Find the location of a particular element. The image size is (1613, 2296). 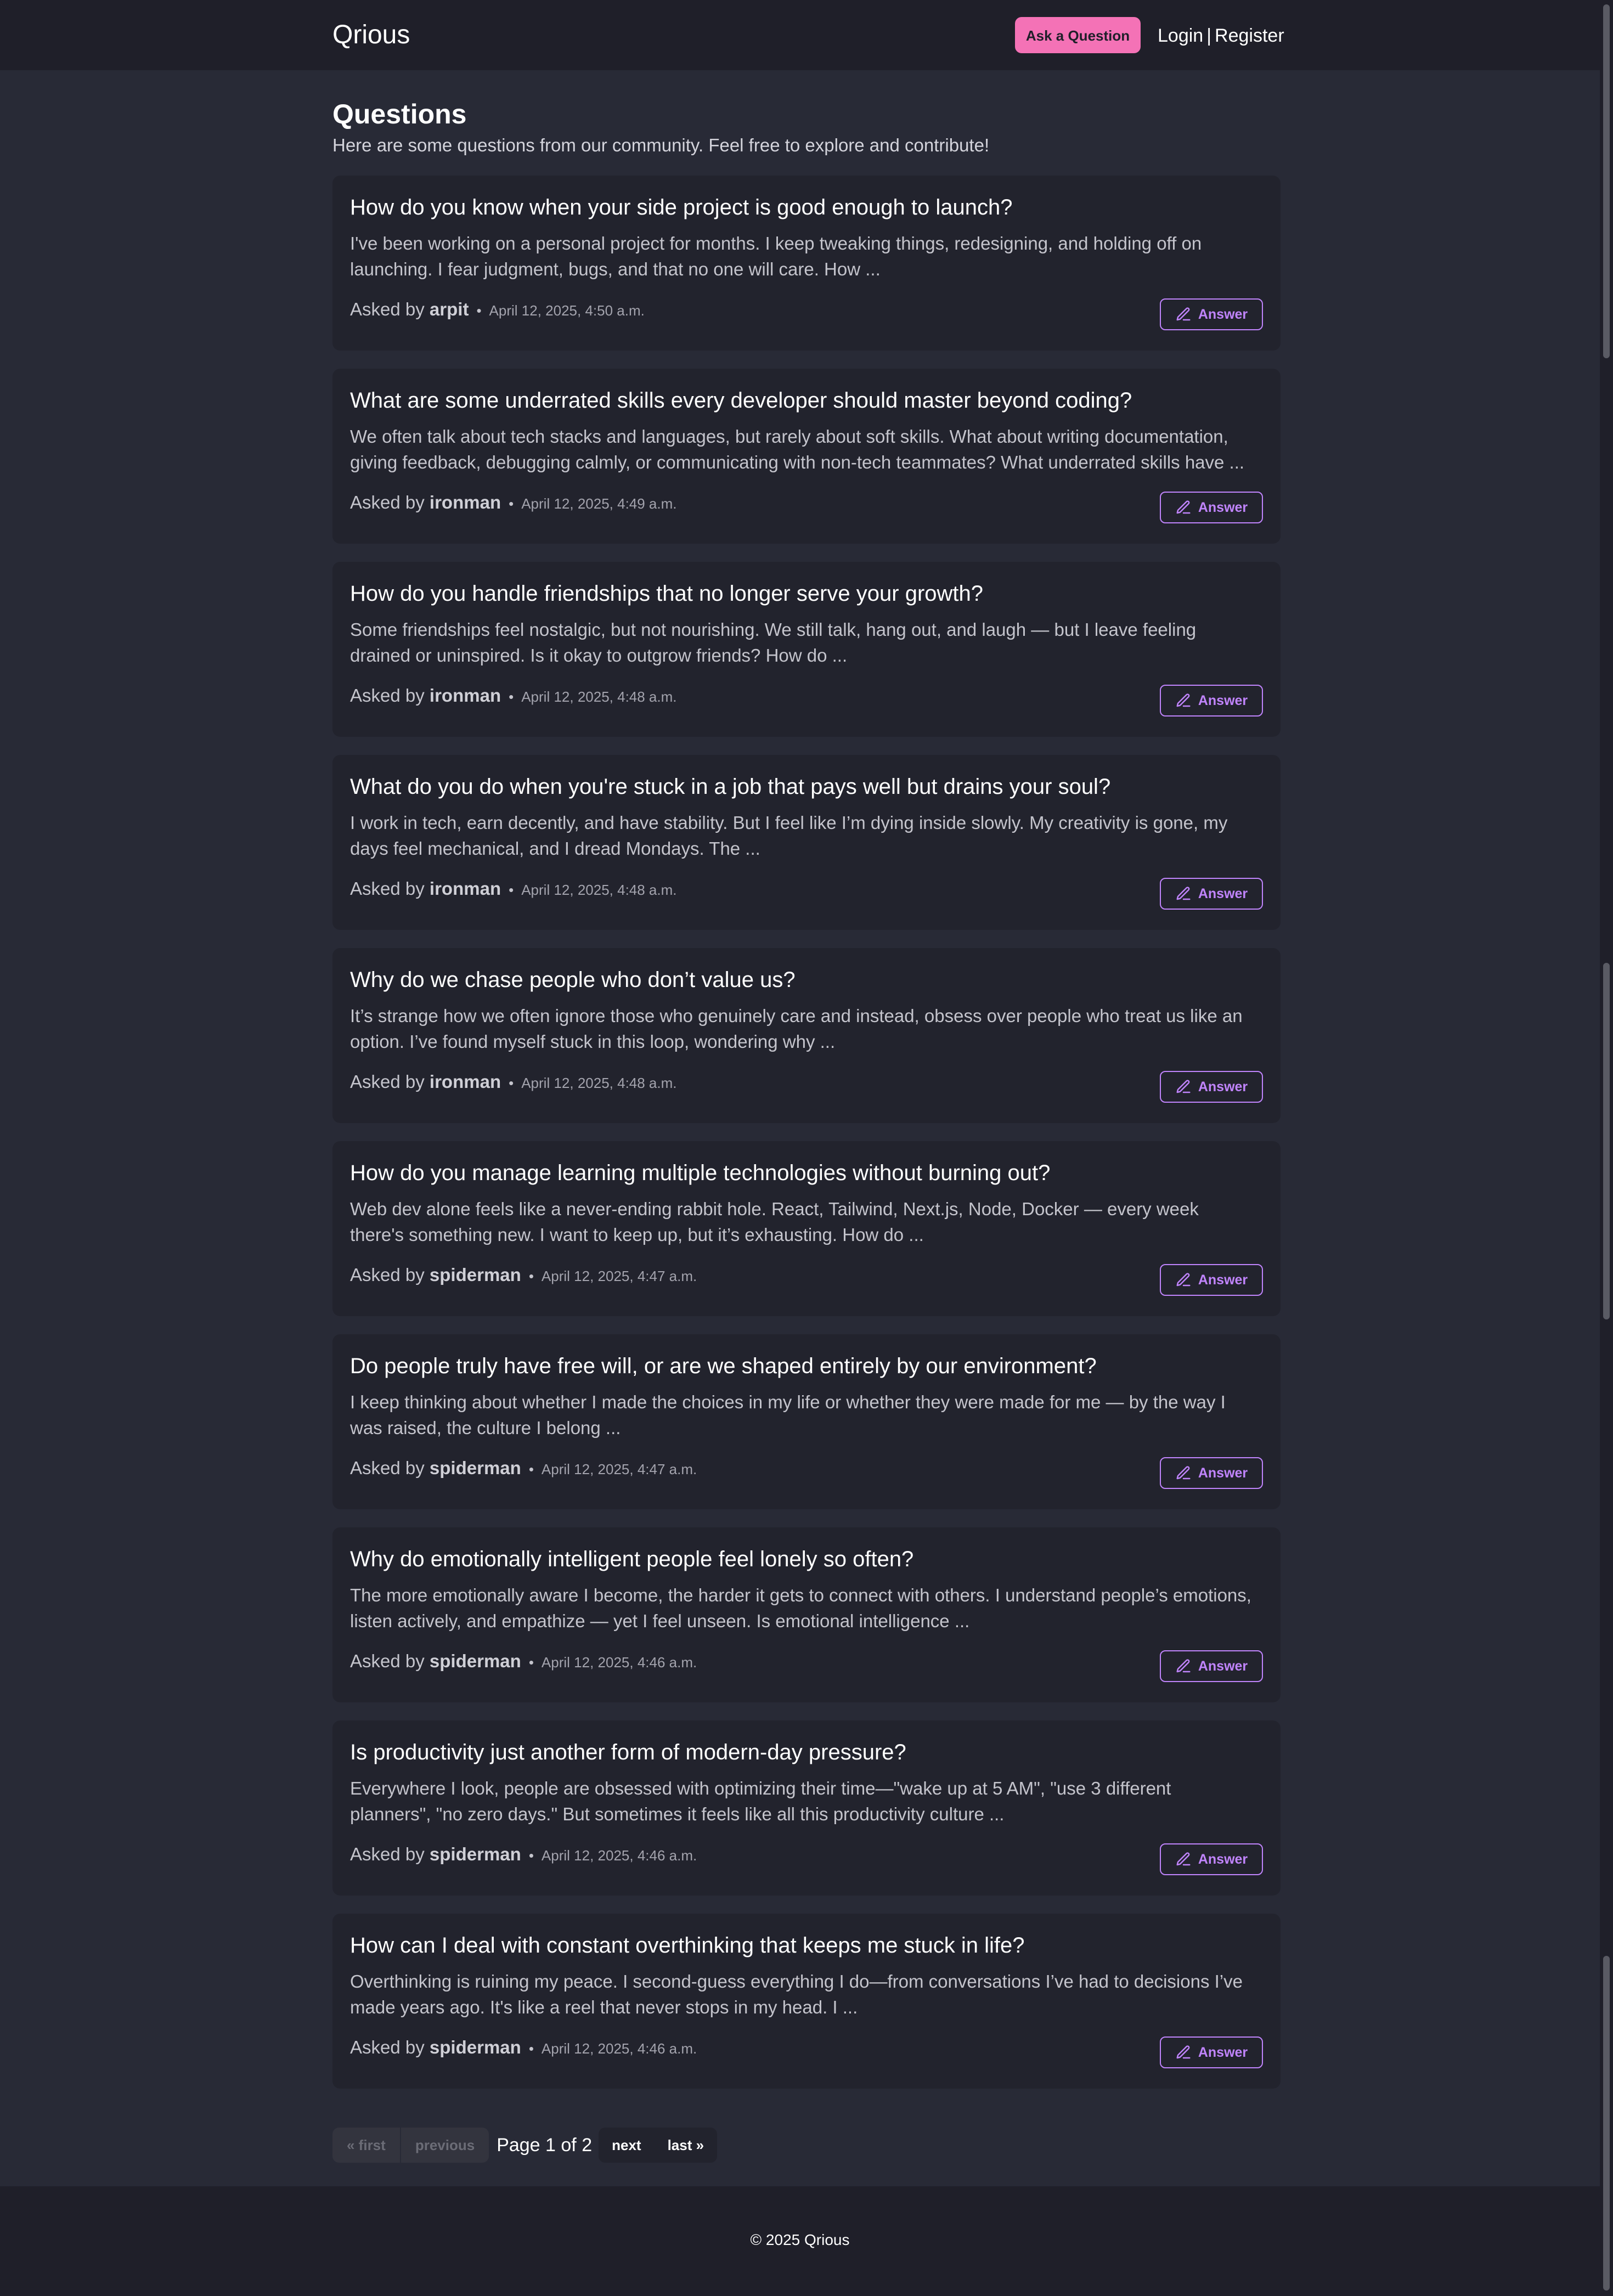

question-date: April 12, 2025, 4:50 a.m. is located at coordinates (567, 310).